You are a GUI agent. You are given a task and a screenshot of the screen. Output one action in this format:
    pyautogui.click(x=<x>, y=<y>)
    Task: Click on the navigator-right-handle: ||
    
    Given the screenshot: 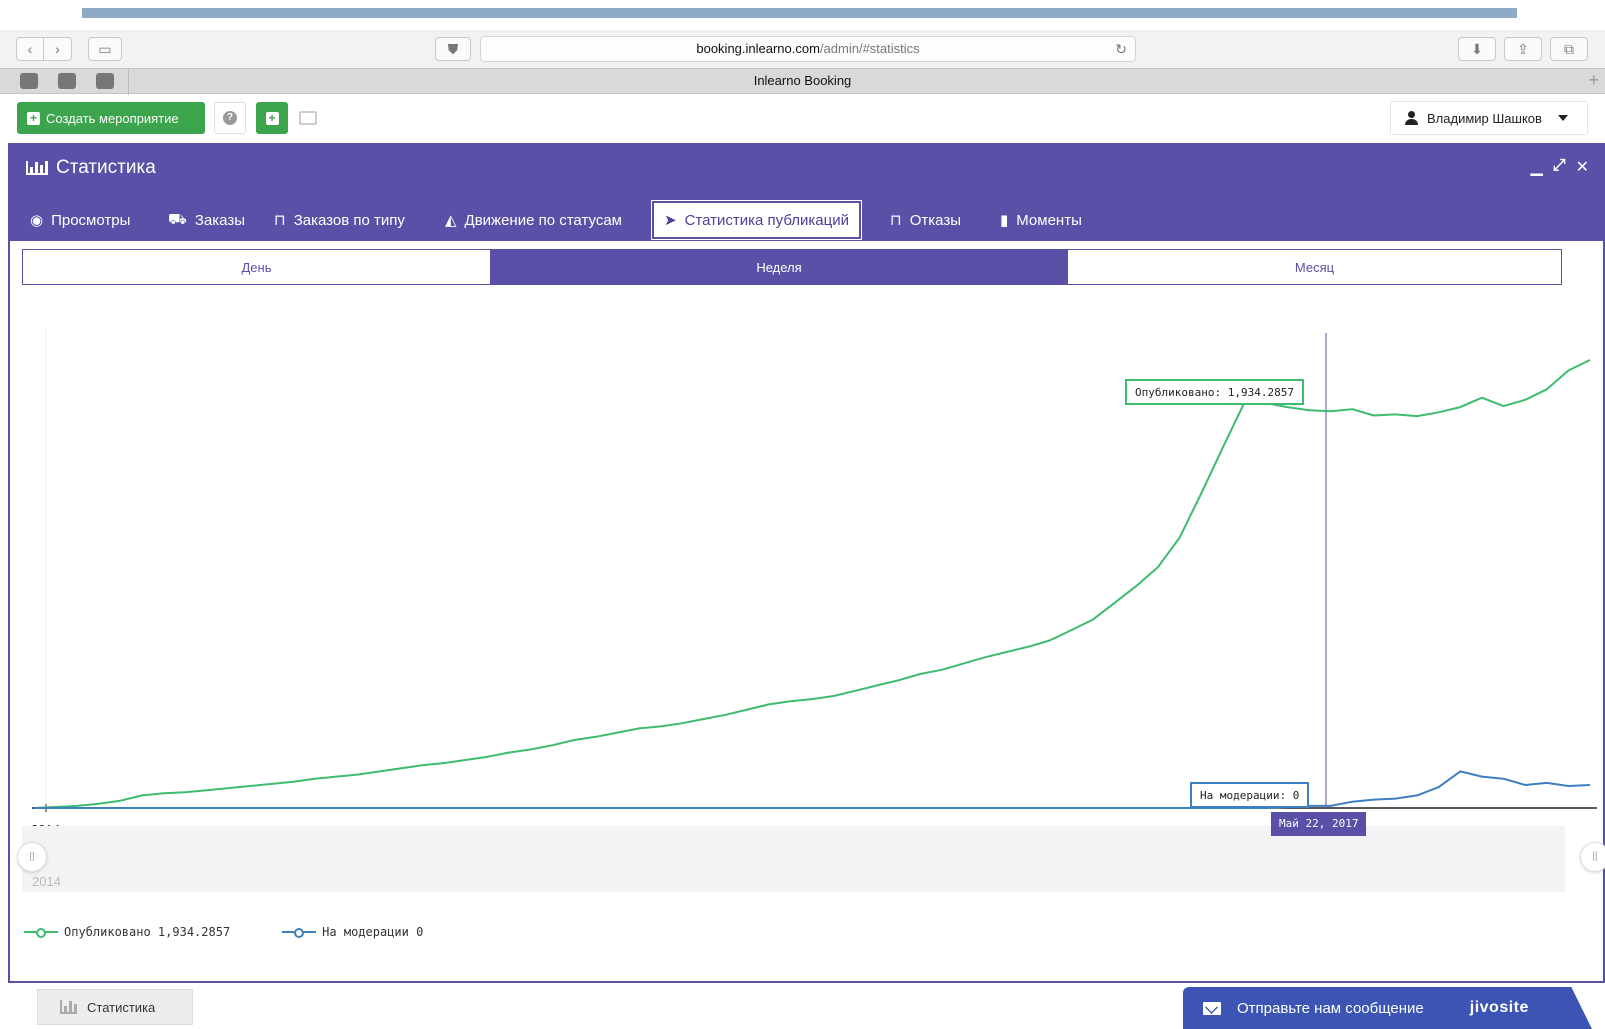 What is the action you would take?
    pyautogui.click(x=1592, y=857)
    